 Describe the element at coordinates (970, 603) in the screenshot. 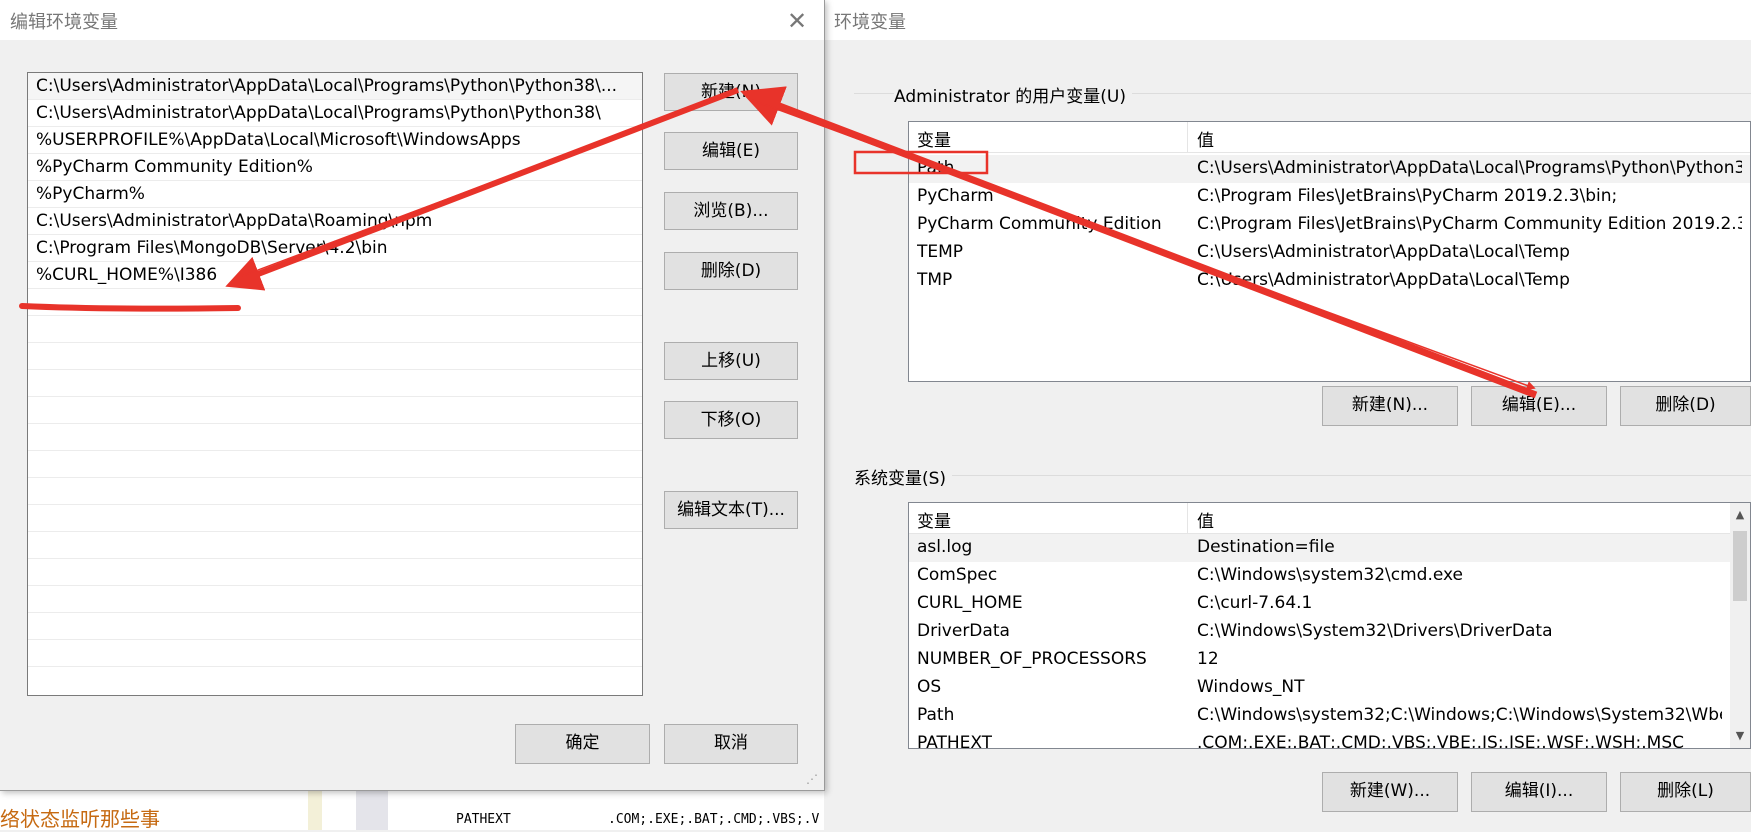

I see `var-name: CURL_HOME` at that location.